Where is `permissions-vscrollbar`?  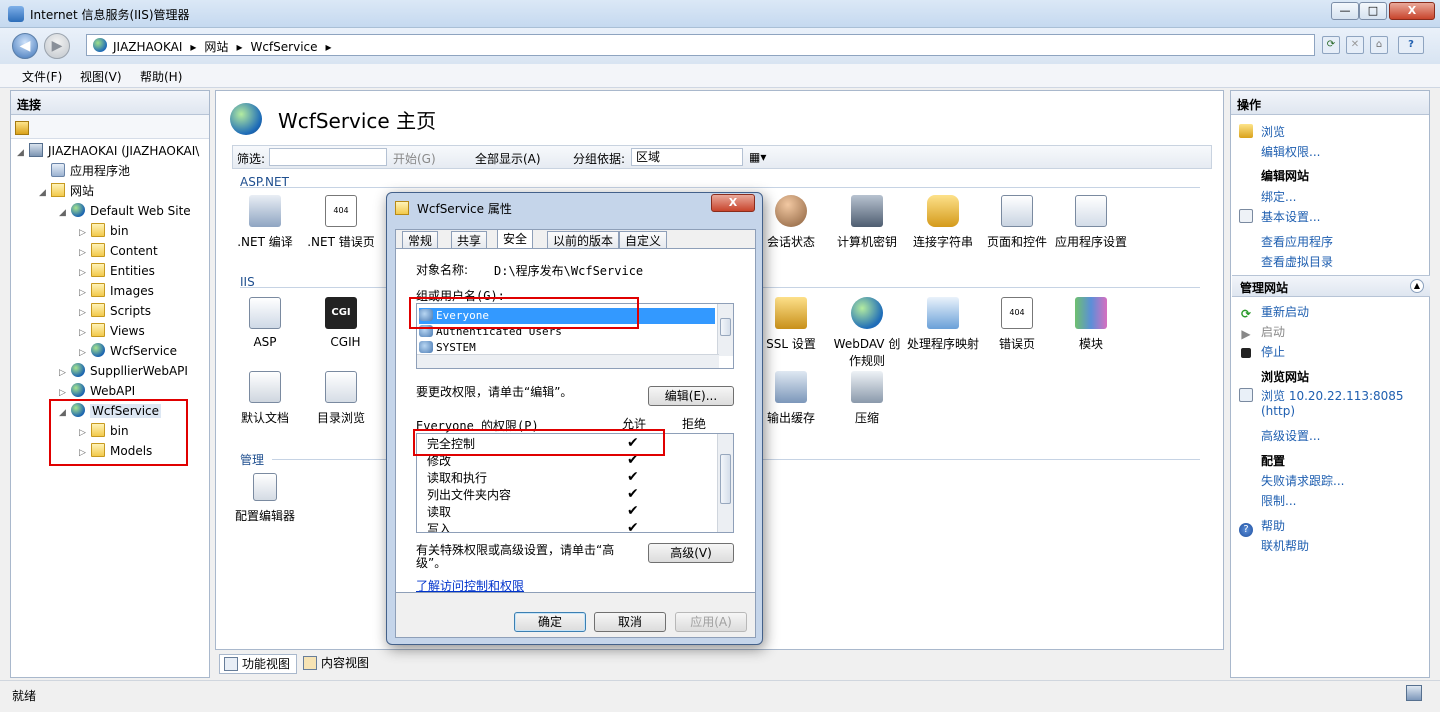 permissions-vscrollbar is located at coordinates (725, 483).